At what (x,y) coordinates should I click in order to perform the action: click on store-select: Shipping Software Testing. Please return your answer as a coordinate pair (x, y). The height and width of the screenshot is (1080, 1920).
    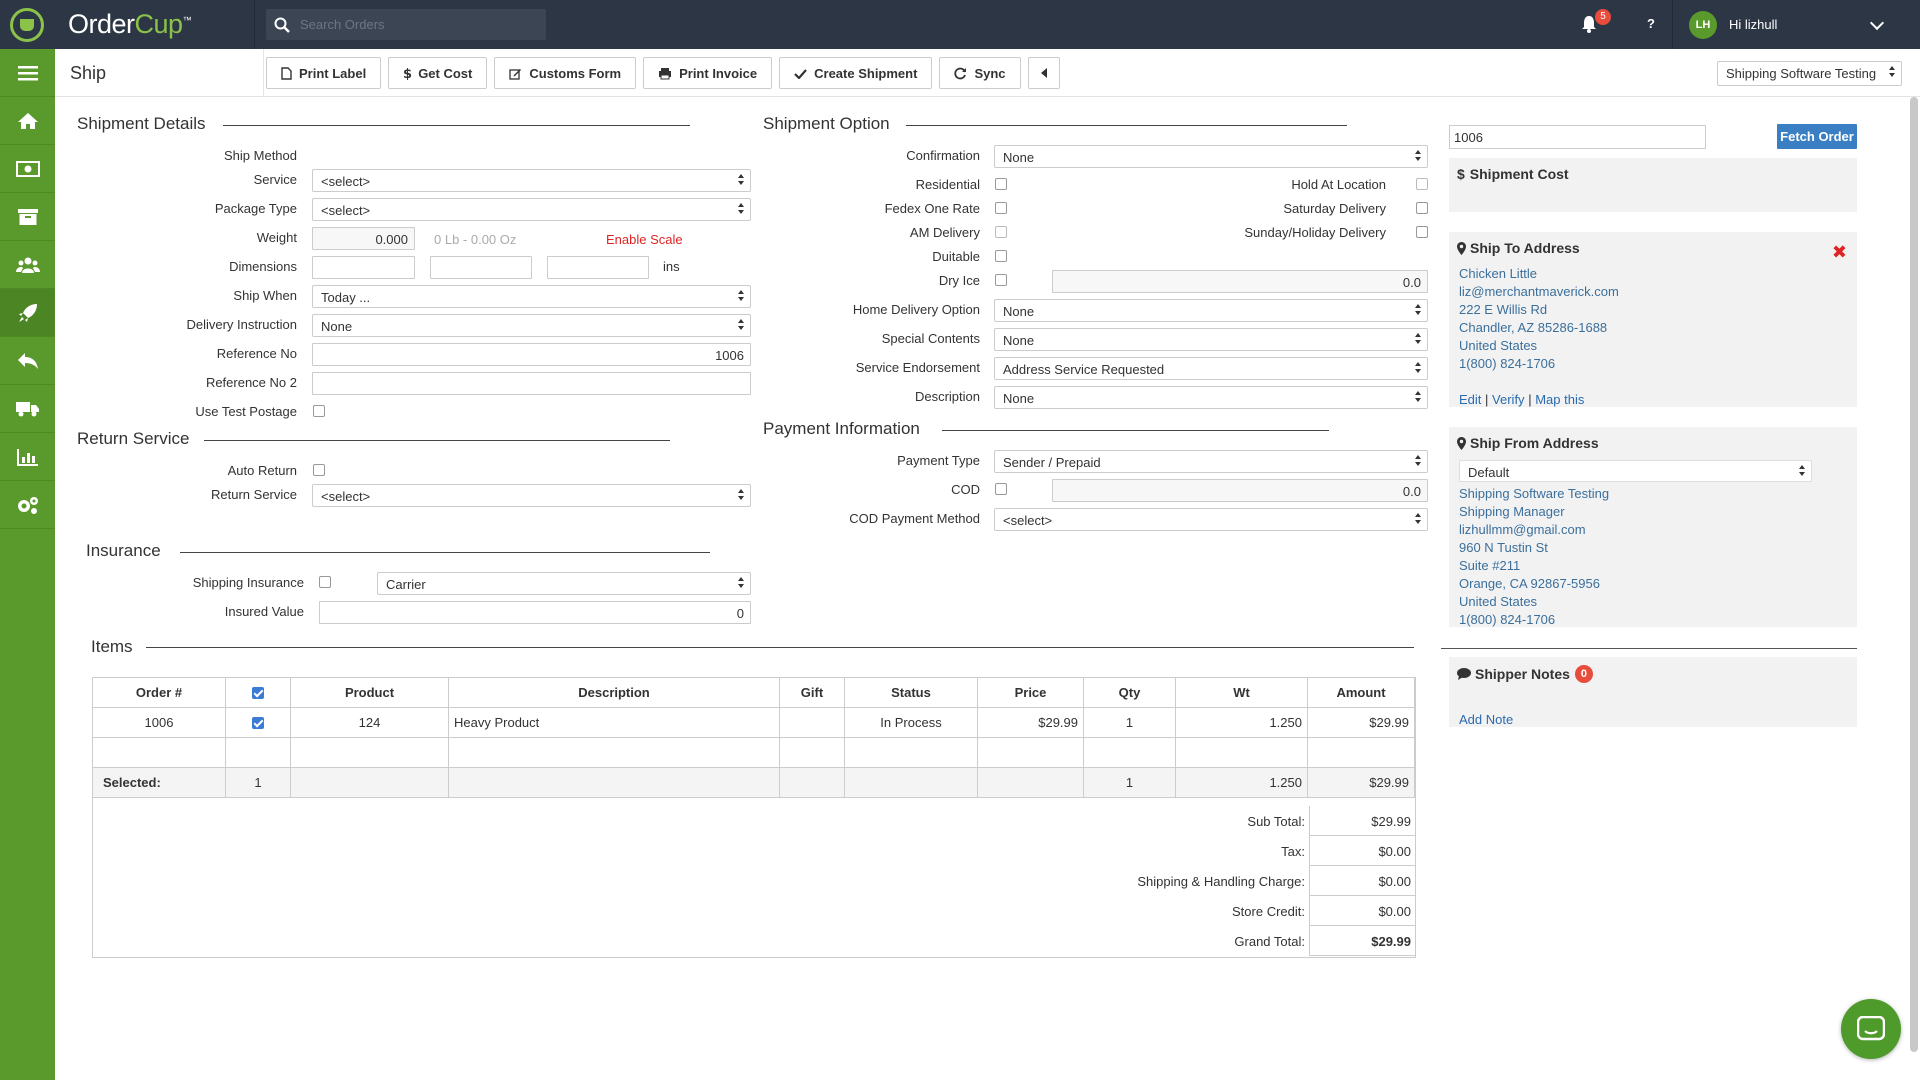
    Looking at the image, I should click on (1809, 73).